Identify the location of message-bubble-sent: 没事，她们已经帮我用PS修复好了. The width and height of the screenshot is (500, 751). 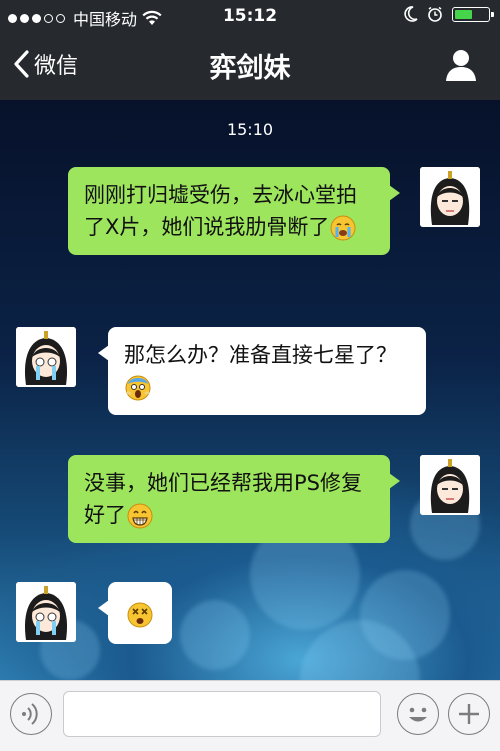
(234, 499).